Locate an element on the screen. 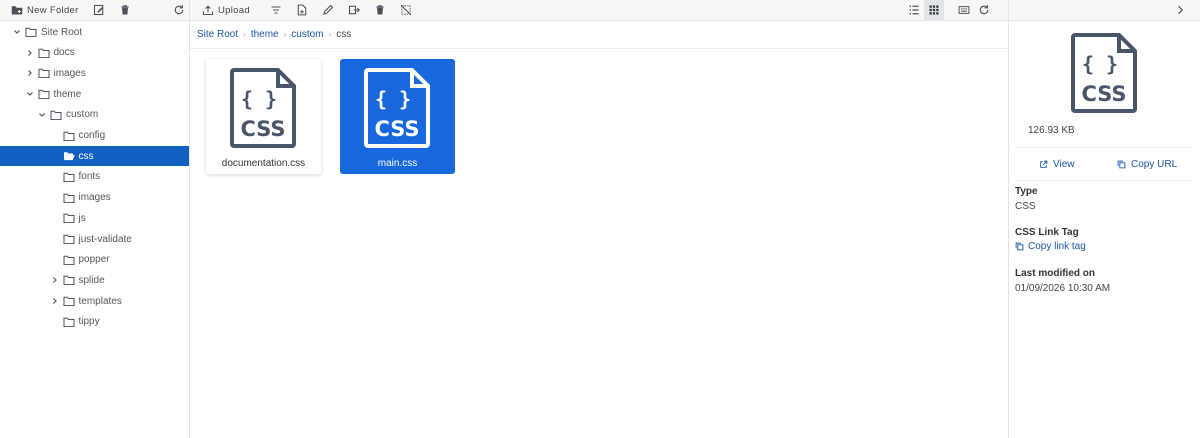 The height and width of the screenshot is (438, 1200). edit-button is located at coordinates (328, 10).